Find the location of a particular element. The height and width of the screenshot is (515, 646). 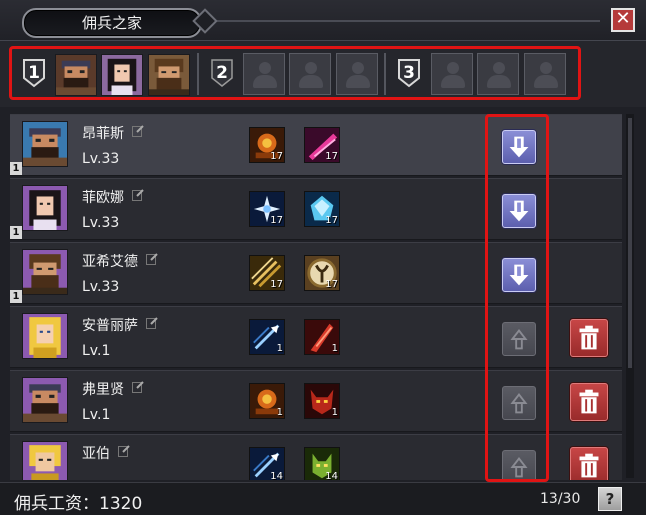

team-highlight-box is located at coordinates (295, 73).